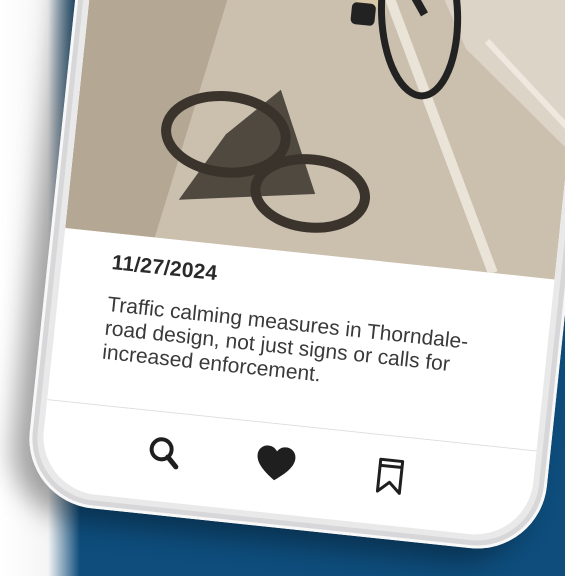 The width and height of the screenshot is (565, 576). I want to click on like-button, so click(276, 464).